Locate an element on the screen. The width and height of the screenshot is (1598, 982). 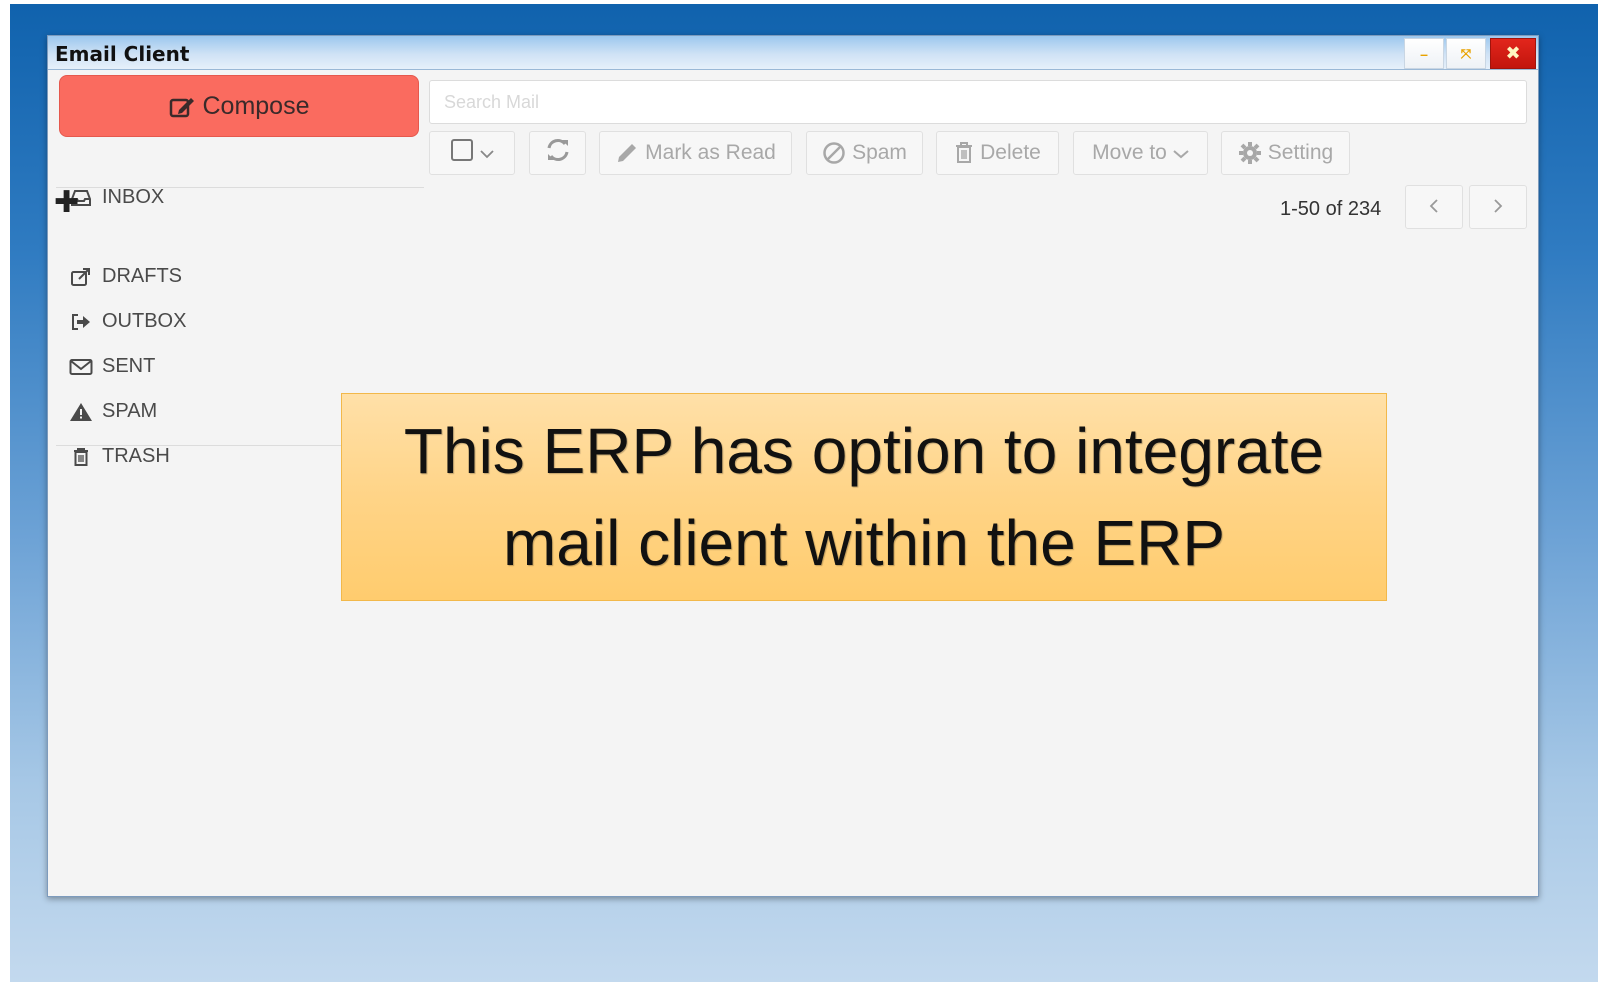
sidebar-item-trash: TRASH is located at coordinates (119, 456).